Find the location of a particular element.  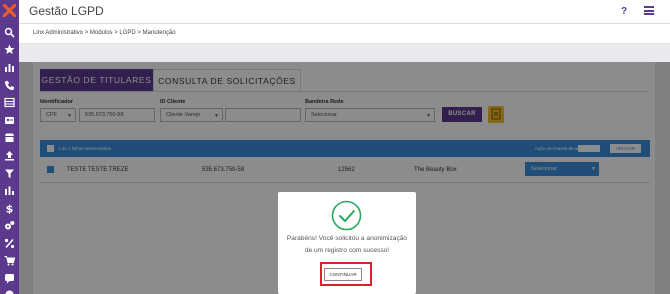

search-icon is located at coordinates (9, 32).